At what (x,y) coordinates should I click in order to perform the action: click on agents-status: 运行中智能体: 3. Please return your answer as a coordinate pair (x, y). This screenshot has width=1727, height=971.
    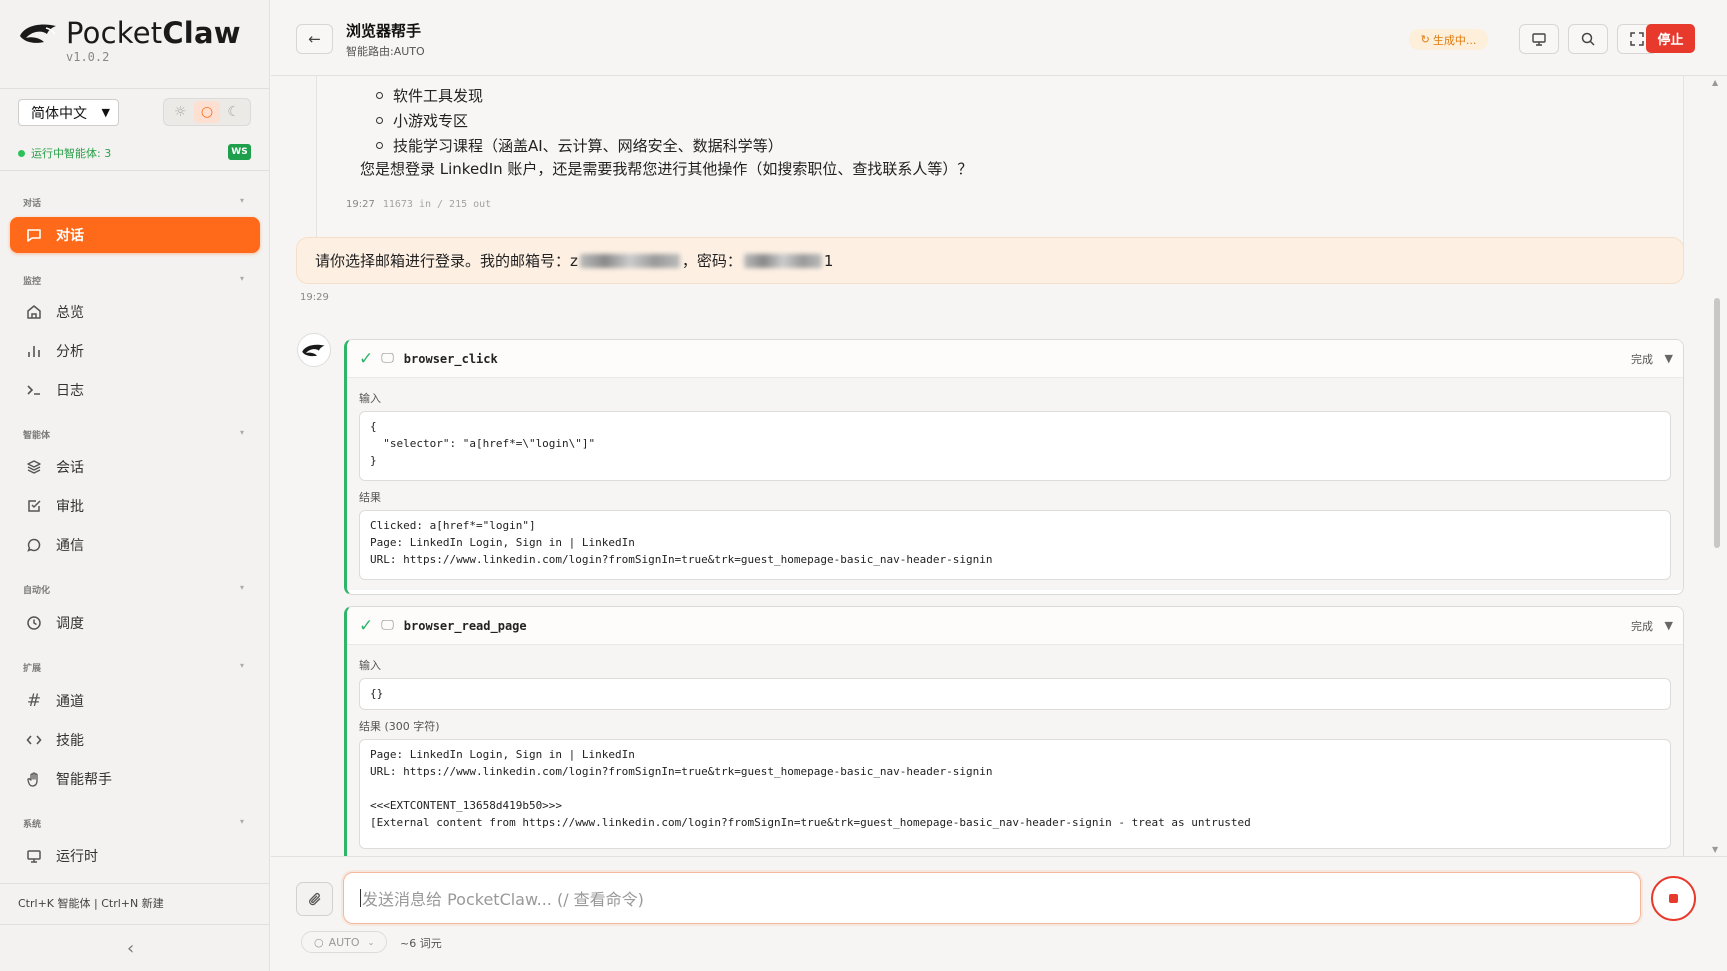
    Looking at the image, I should click on (64, 153).